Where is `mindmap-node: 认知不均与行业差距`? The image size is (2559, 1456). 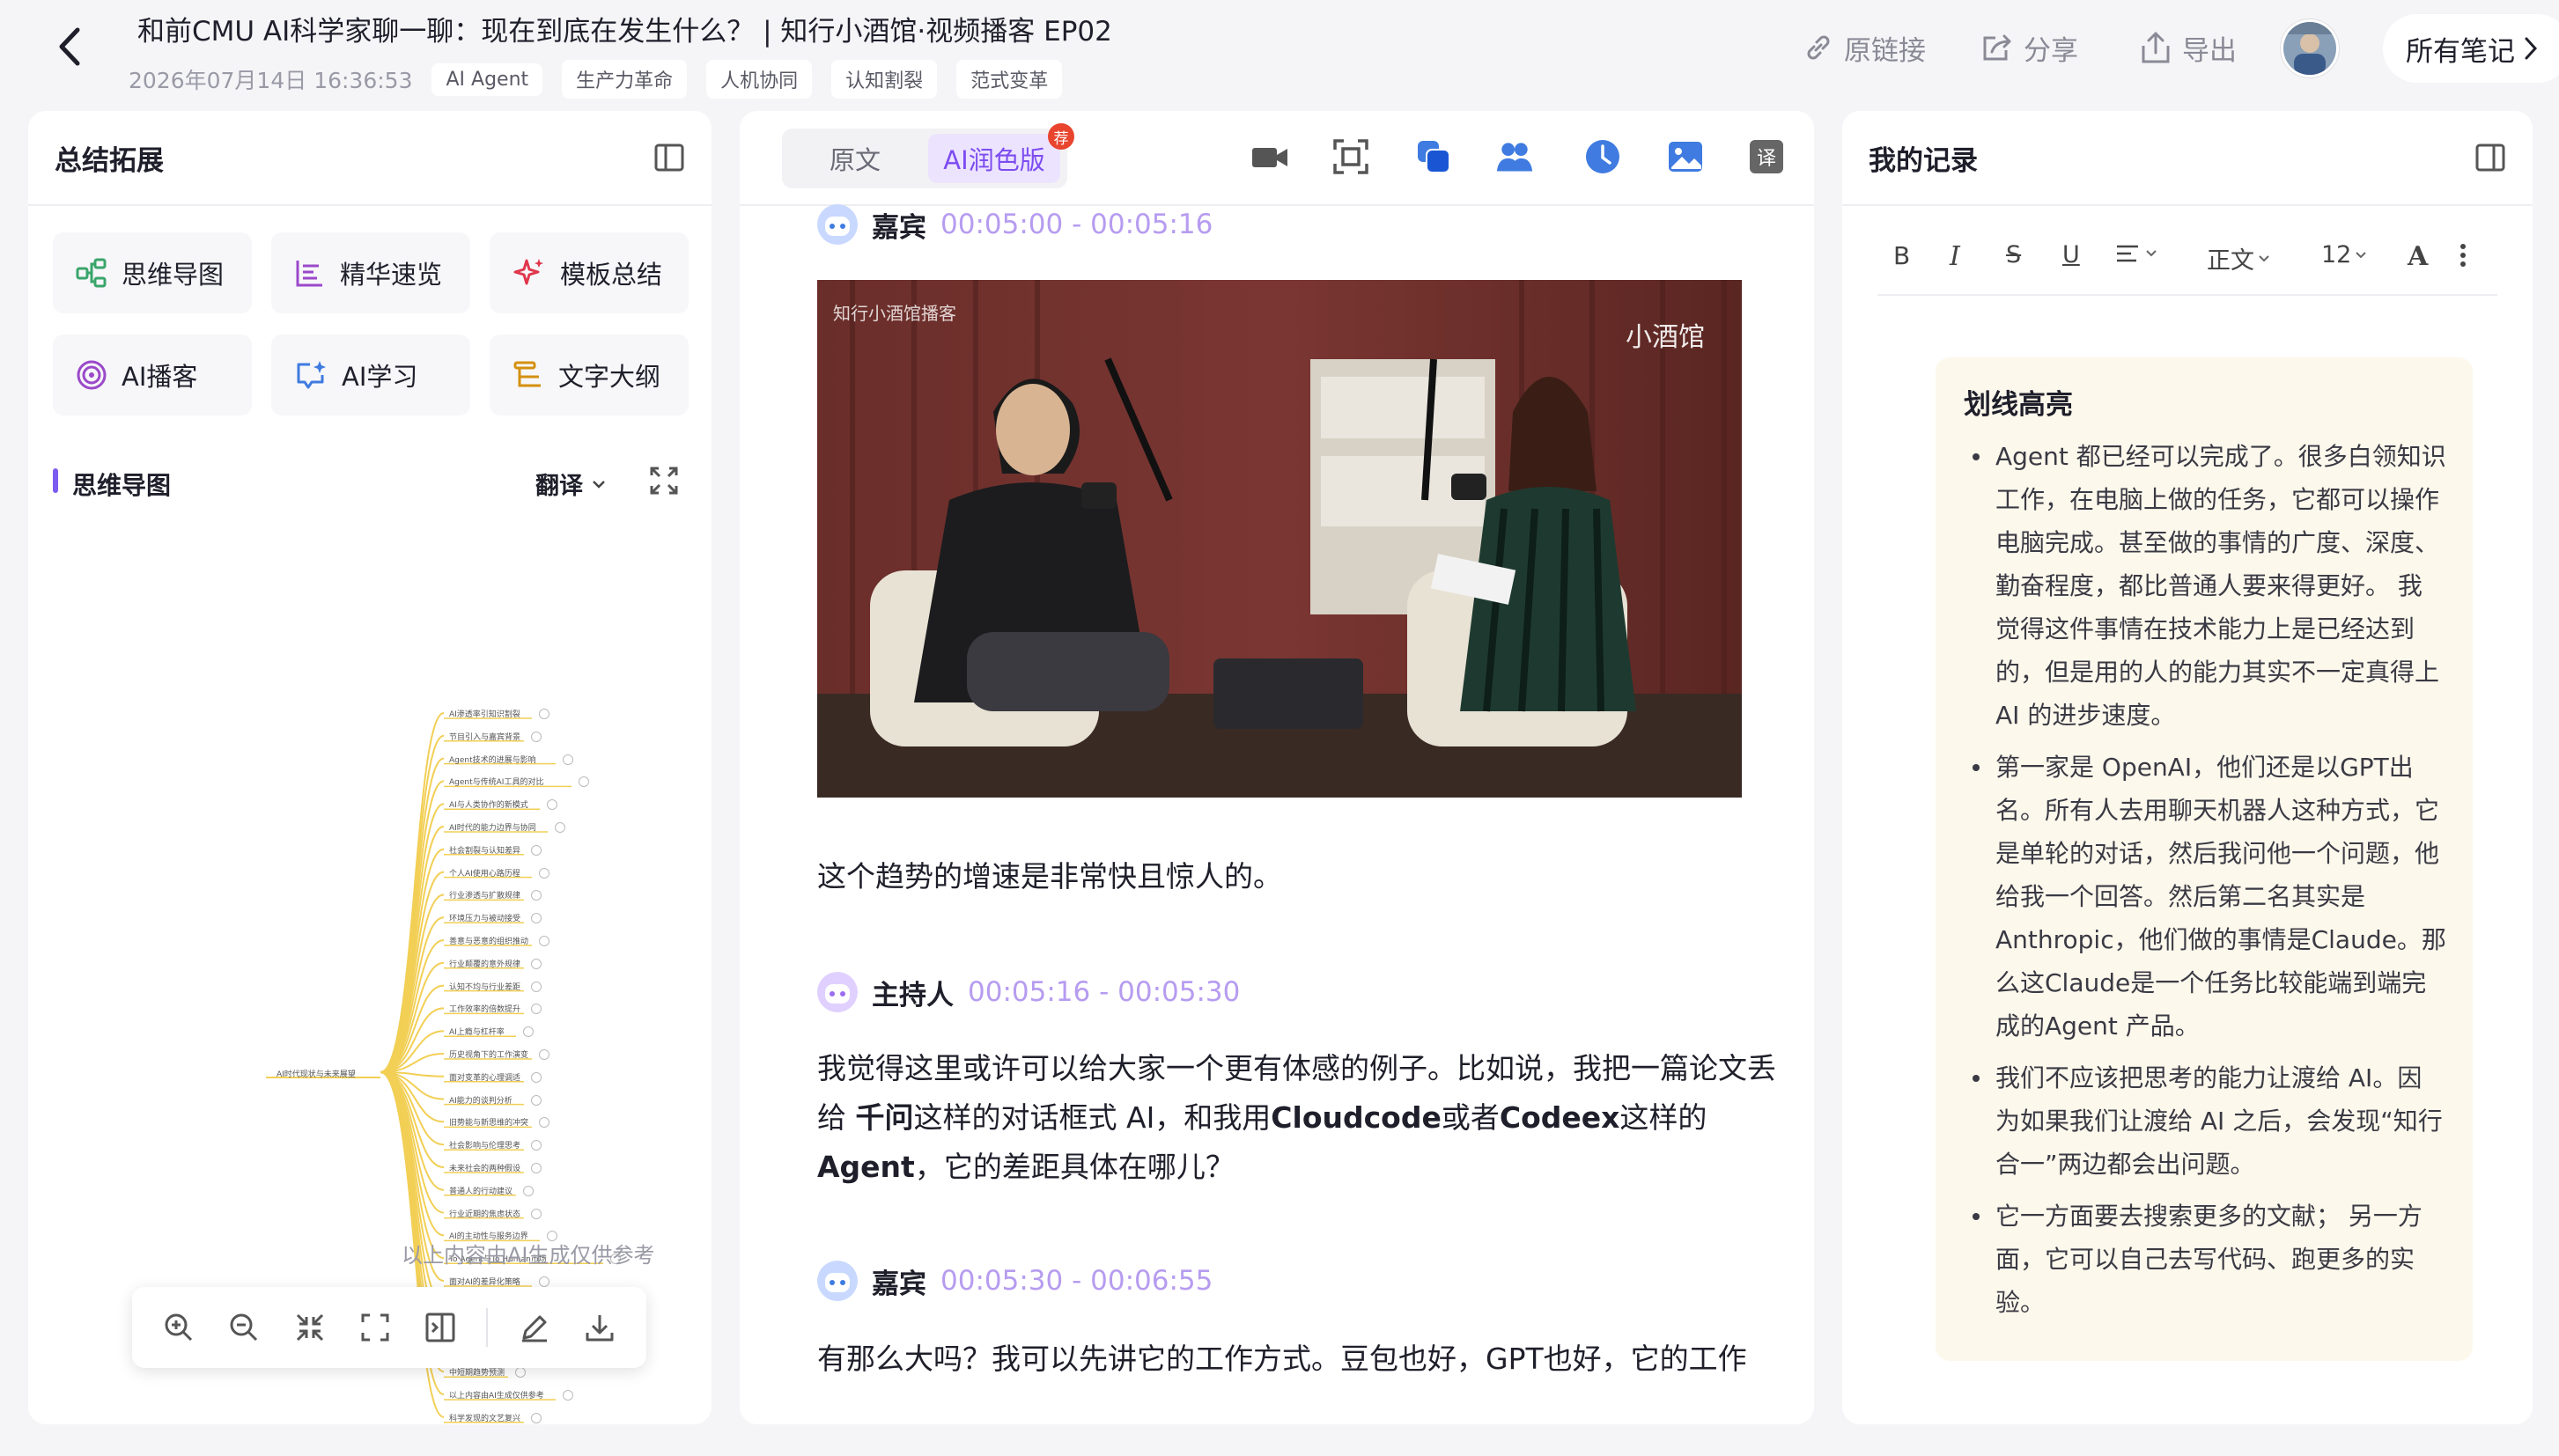 mindmap-node: 认知不均与行业差距 is located at coordinates (484, 987).